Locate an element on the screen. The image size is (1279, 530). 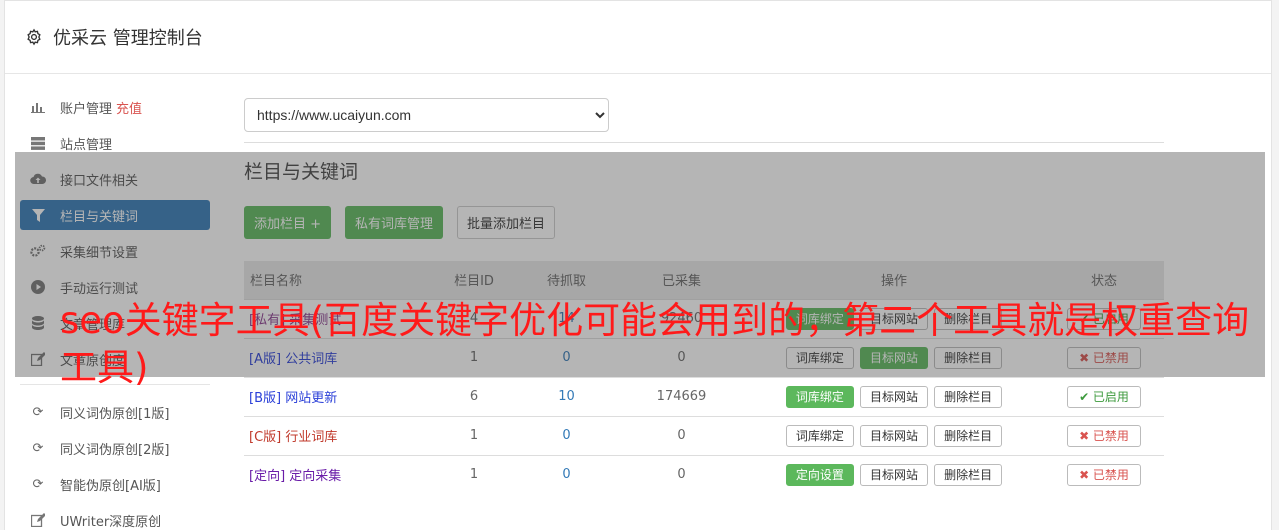
server-icon is located at coordinates (38, 143).